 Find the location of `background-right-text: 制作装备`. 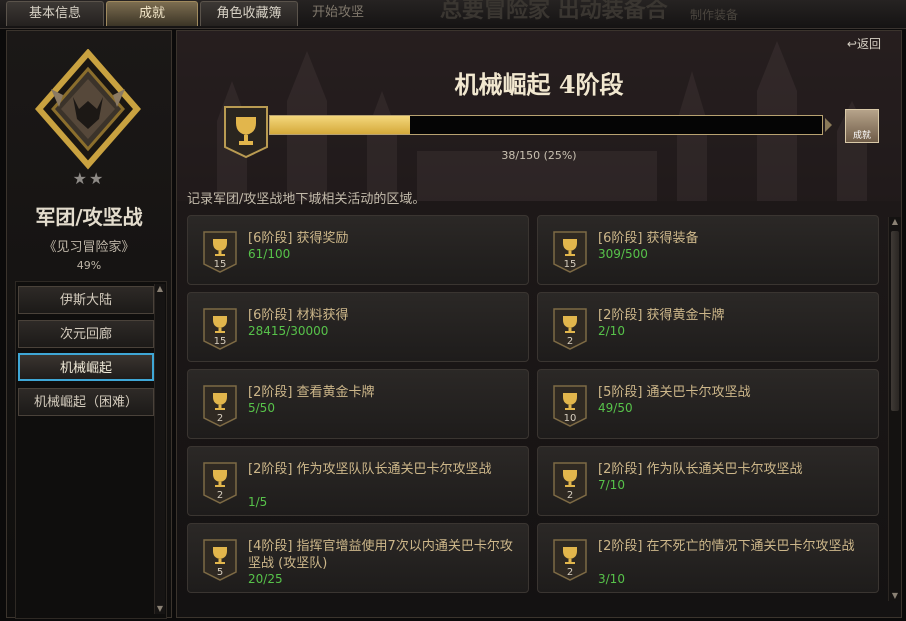

background-right-text: 制作装备 is located at coordinates (714, 15).